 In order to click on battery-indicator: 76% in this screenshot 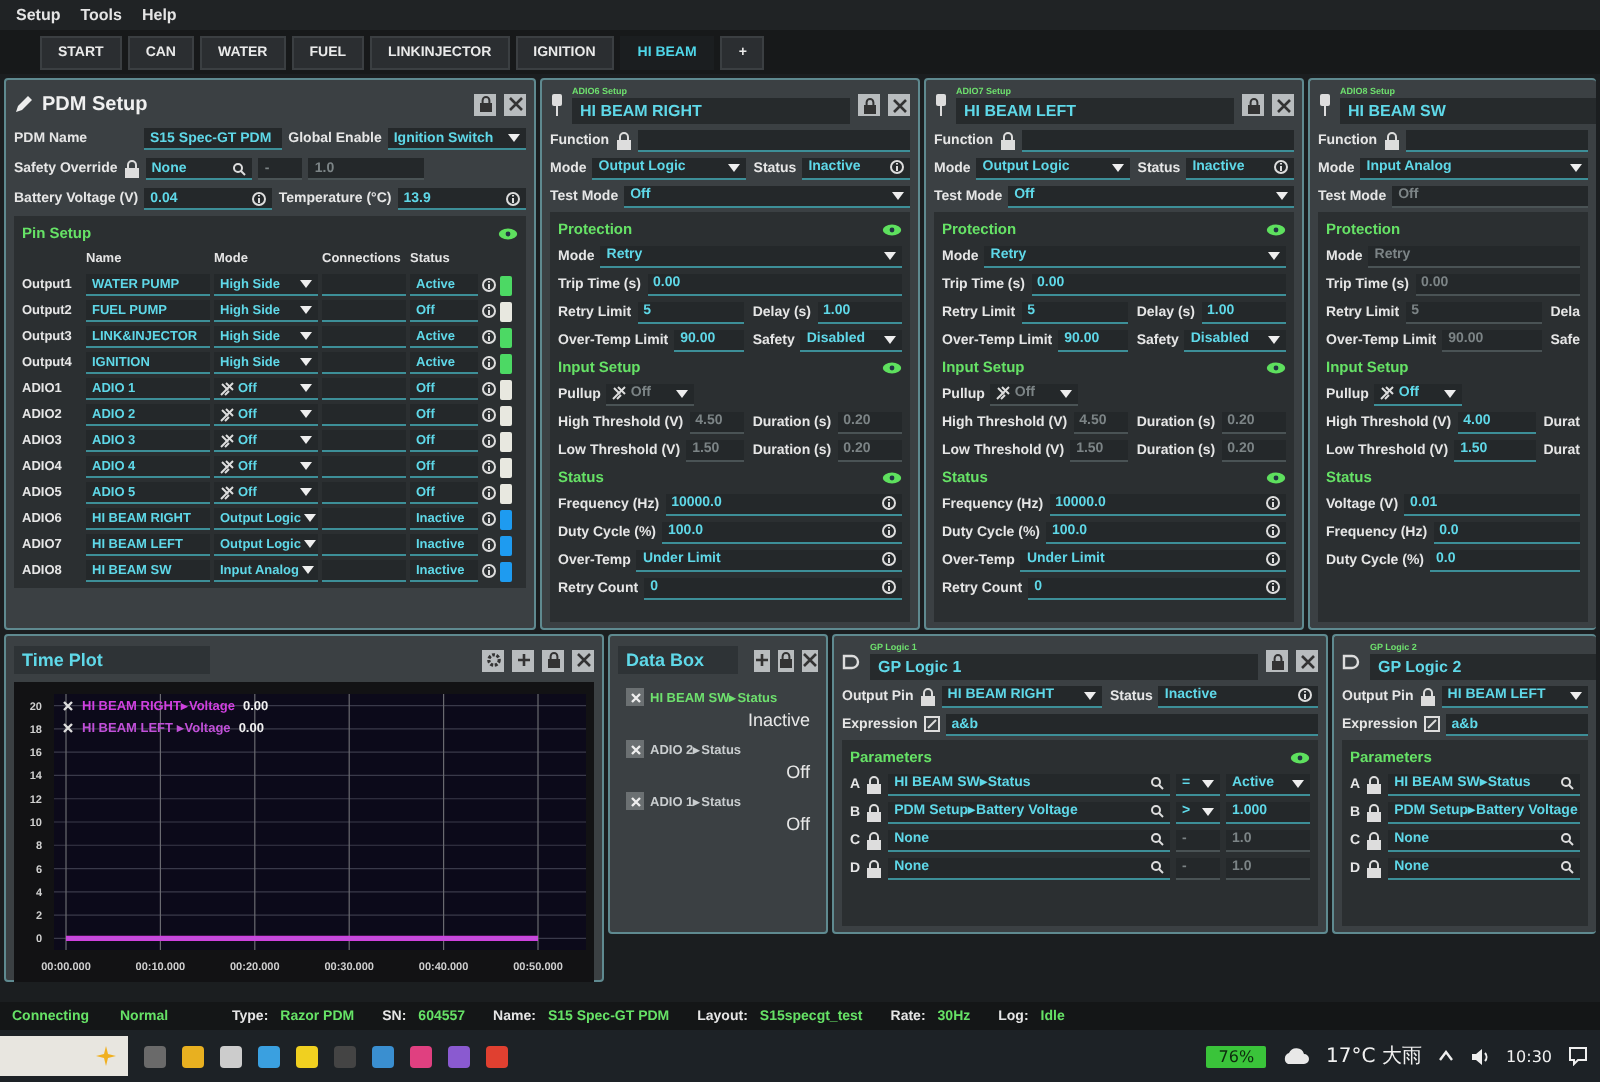, I will do `click(1236, 1056)`.